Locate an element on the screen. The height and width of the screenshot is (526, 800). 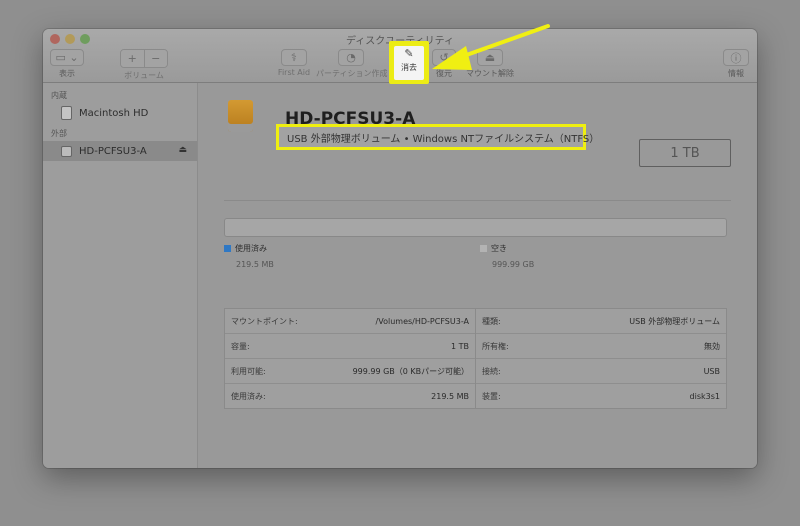
info-key: 使用済み: is located at coordinates (248, 396).